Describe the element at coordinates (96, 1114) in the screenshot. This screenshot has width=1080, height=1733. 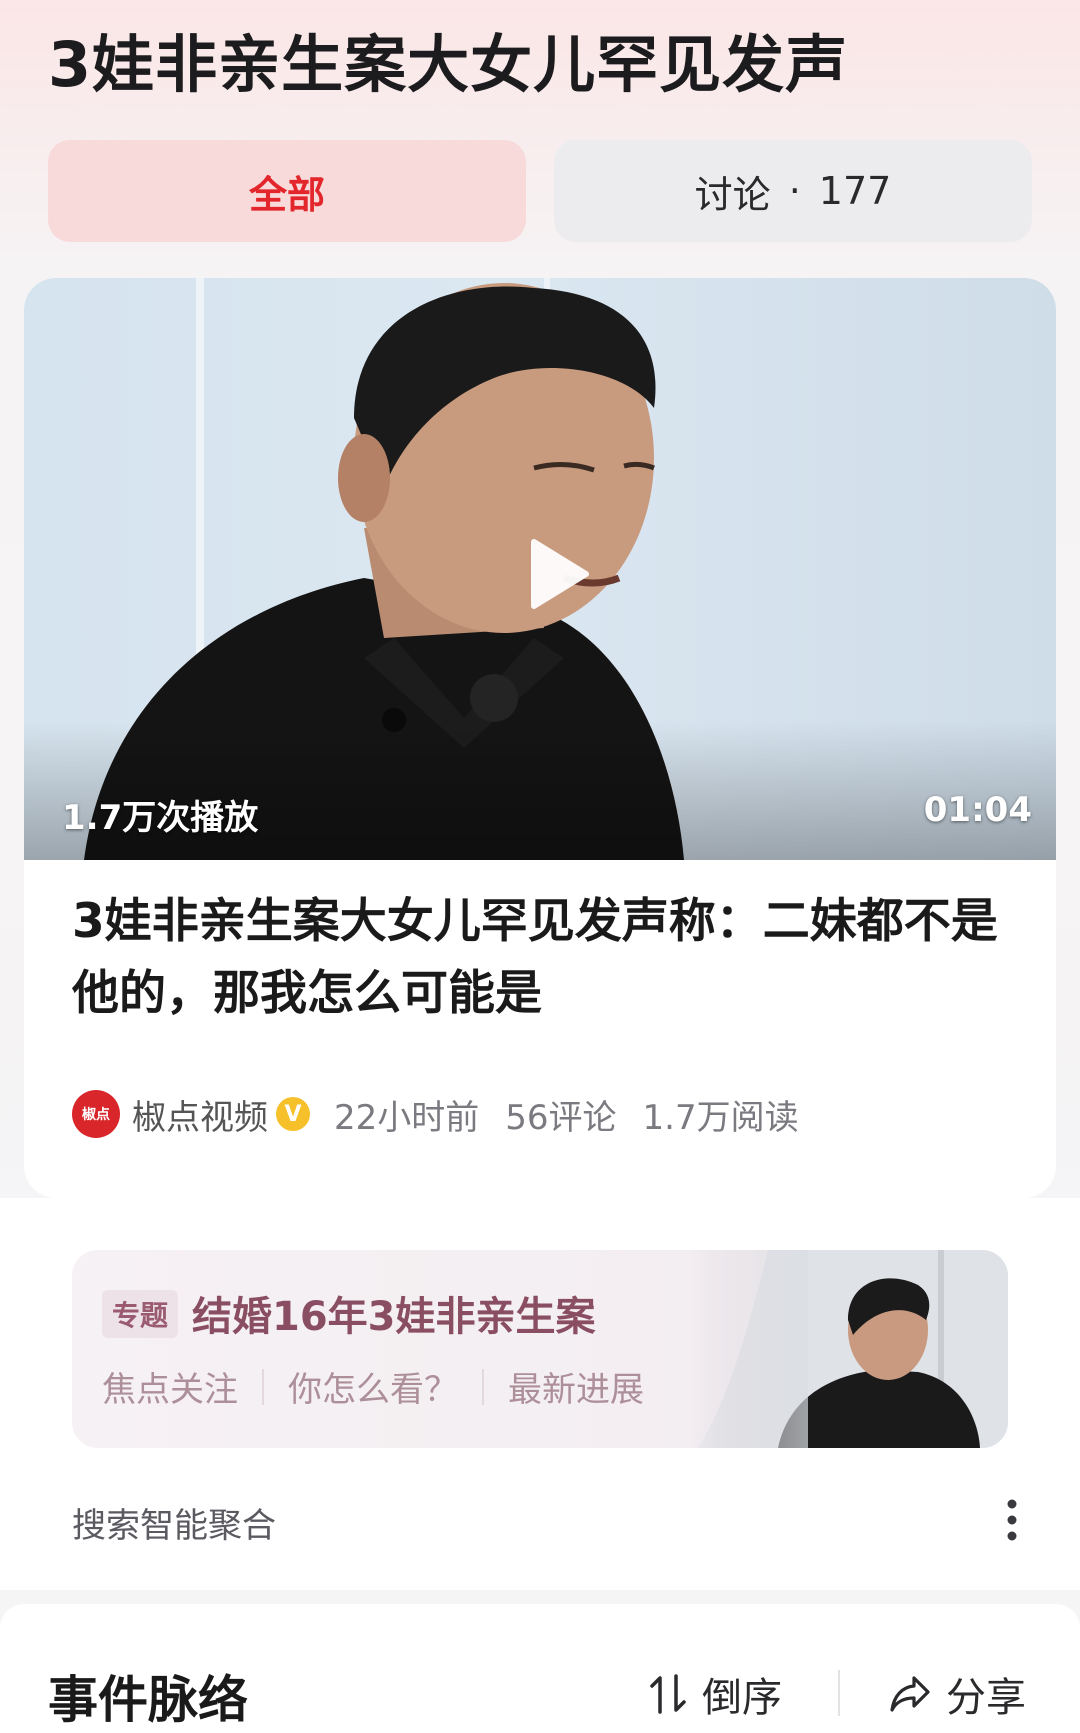
I see `source-avatar: 椒点` at that location.